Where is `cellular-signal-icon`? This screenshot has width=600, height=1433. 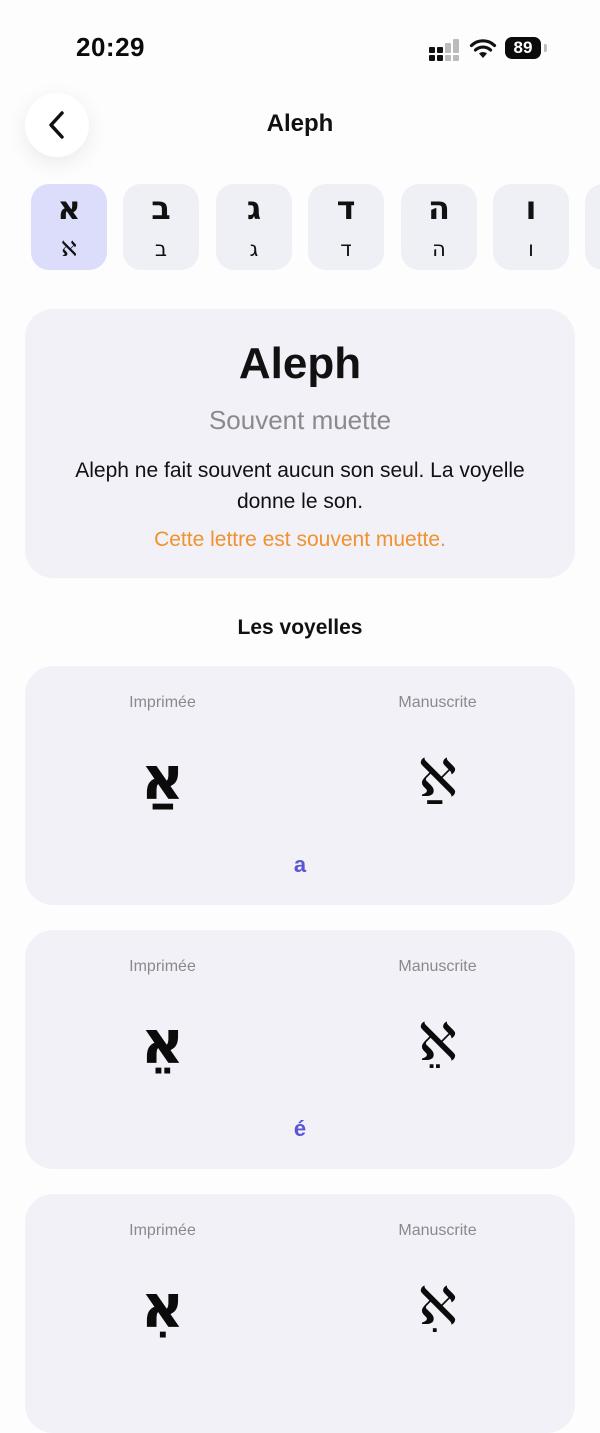 cellular-signal-icon is located at coordinates (445, 49).